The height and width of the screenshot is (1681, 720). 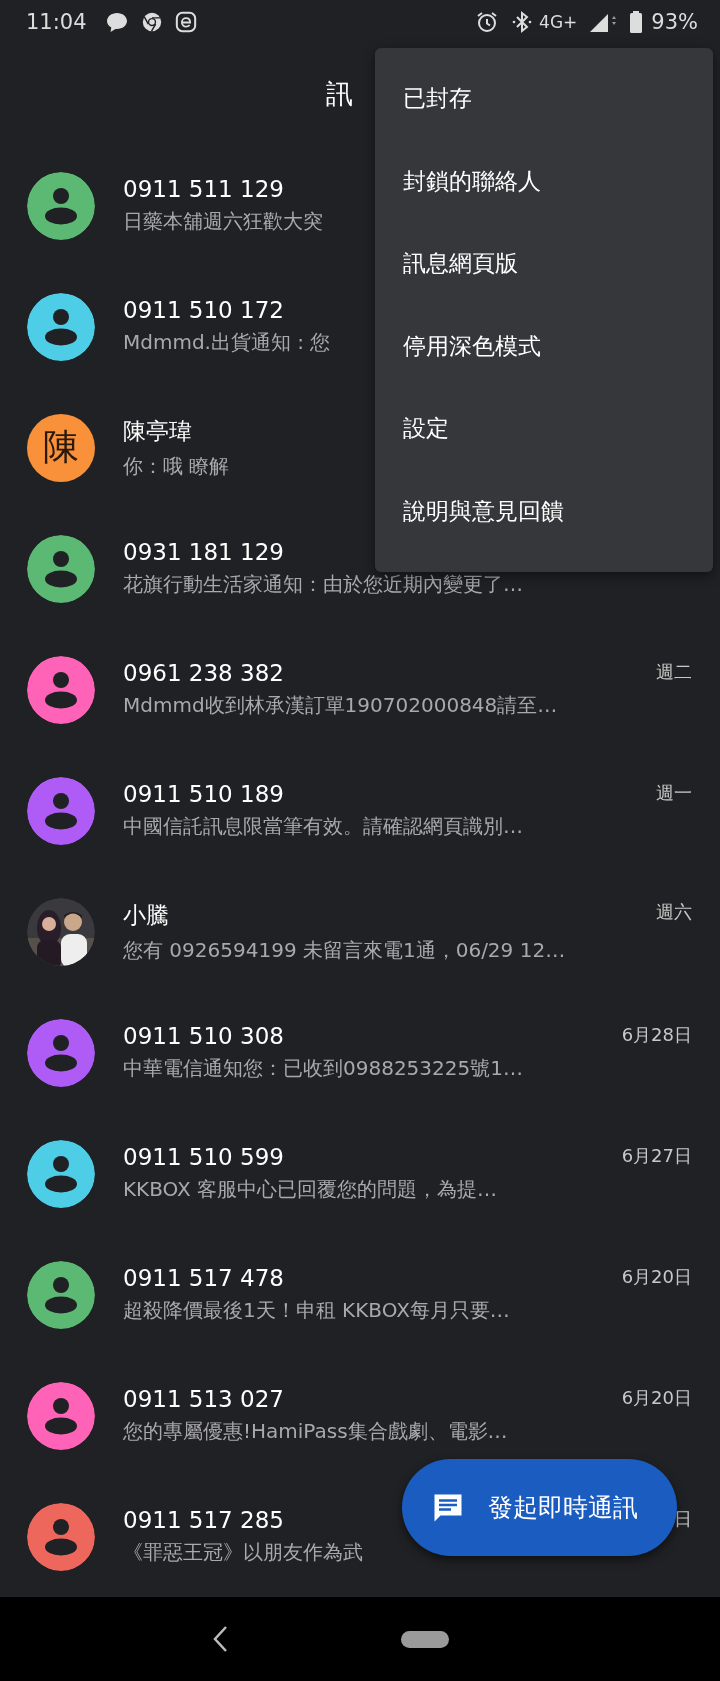 I want to click on screen-title: 訊, so click(x=339, y=94).